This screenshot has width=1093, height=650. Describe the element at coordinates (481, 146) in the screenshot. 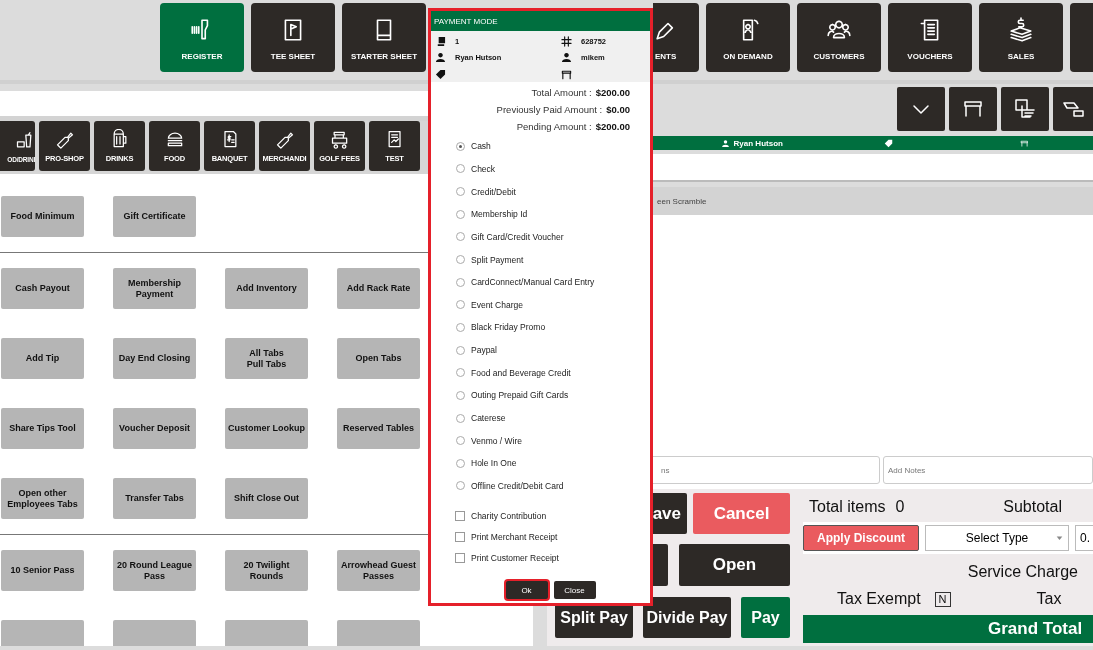

I see `payment-method-label: Cash` at that location.